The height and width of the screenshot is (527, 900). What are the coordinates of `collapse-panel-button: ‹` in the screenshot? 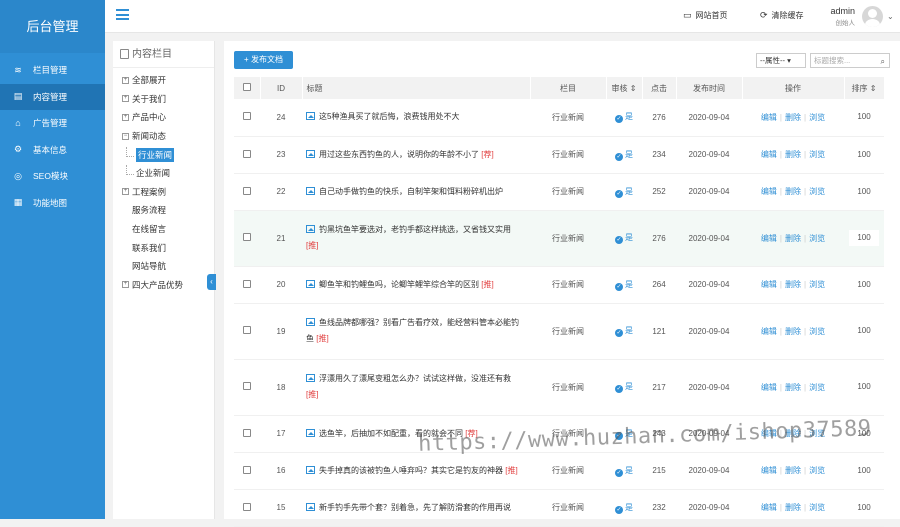 It's located at (211, 282).